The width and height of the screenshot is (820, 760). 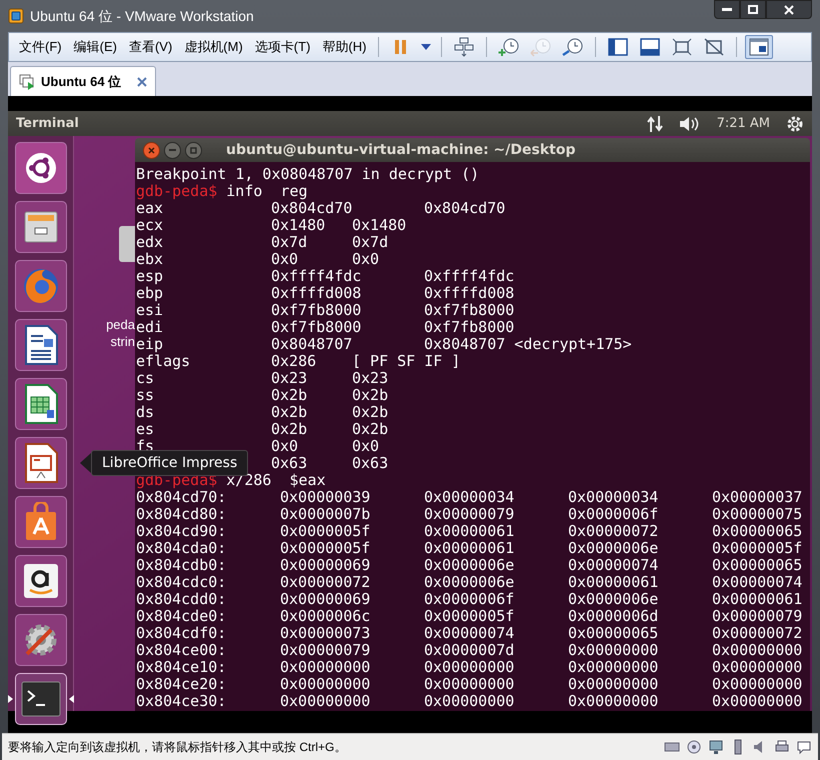 What do you see at coordinates (618, 47) in the screenshot?
I see `sidebar-layout-icon` at bounding box center [618, 47].